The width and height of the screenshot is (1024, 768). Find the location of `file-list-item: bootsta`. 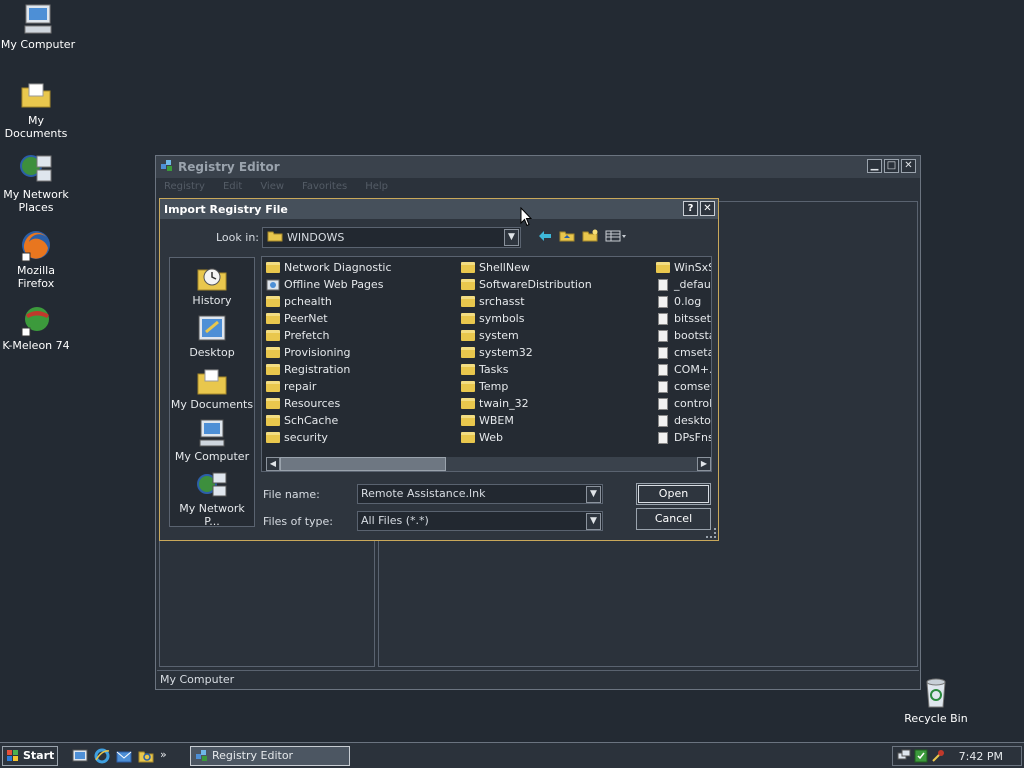

file-list-item: bootsta is located at coordinates (684, 335).